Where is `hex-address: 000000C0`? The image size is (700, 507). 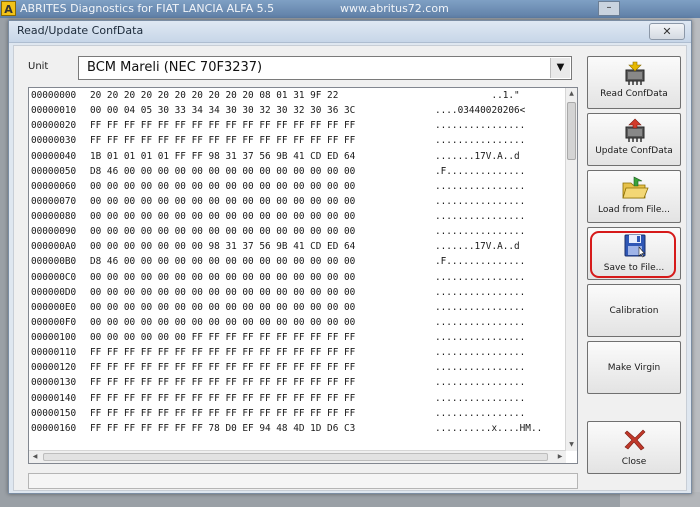
hex-address: 000000C0 is located at coordinates (54, 277).